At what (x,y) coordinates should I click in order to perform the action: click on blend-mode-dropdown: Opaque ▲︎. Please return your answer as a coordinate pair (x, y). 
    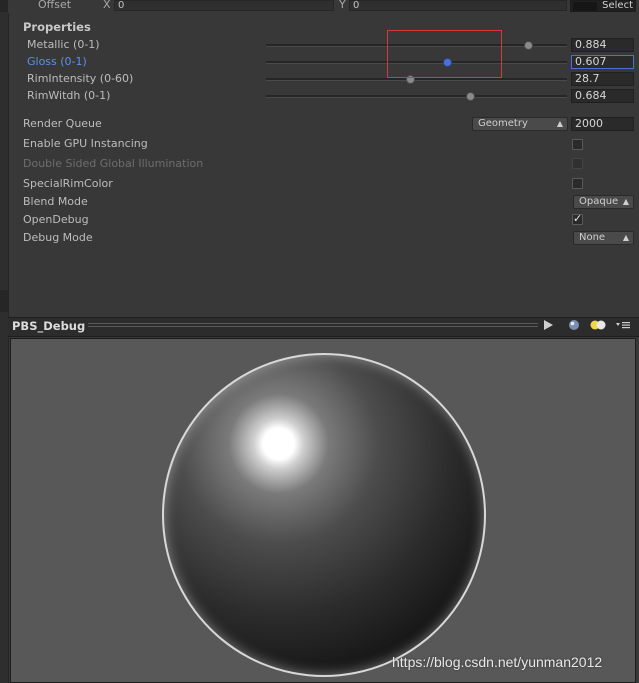
    Looking at the image, I should click on (603, 202).